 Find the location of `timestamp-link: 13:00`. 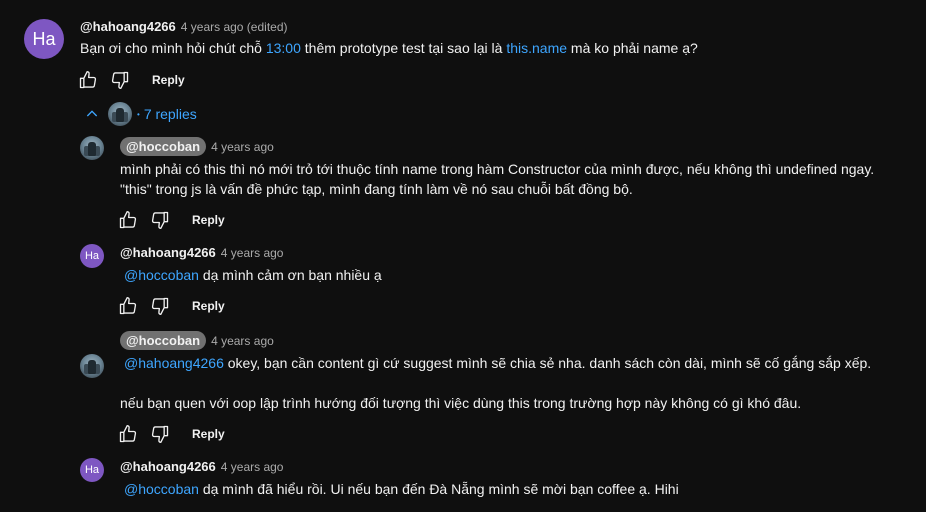

timestamp-link: 13:00 is located at coordinates (283, 48).